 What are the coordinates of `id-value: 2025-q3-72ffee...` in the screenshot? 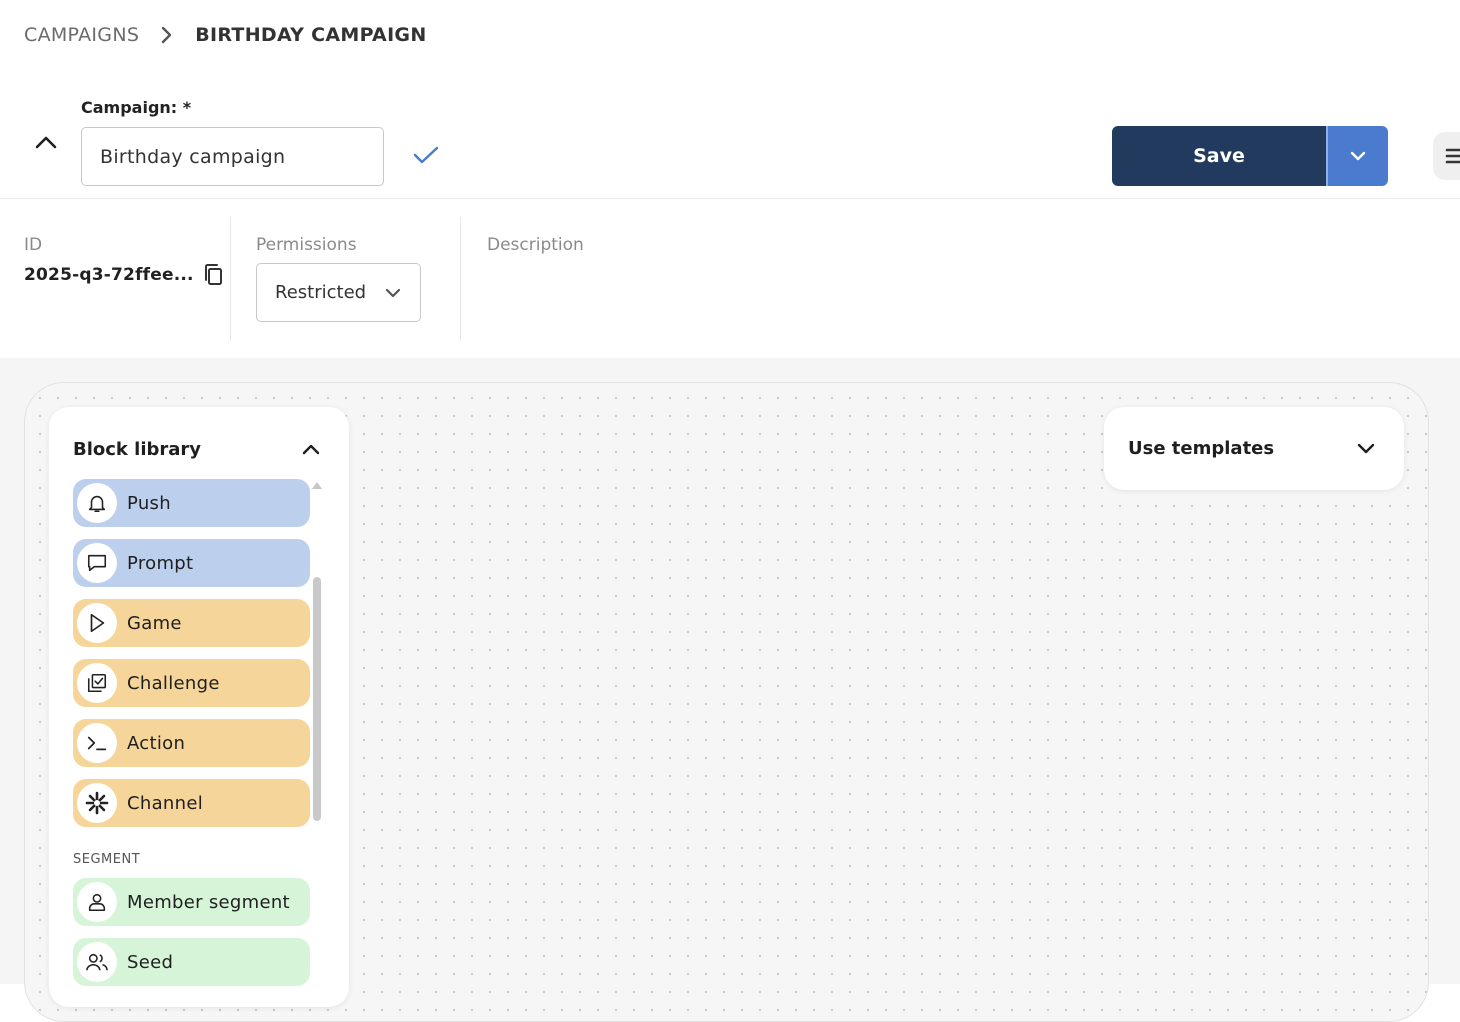 It's located at (109, 275).